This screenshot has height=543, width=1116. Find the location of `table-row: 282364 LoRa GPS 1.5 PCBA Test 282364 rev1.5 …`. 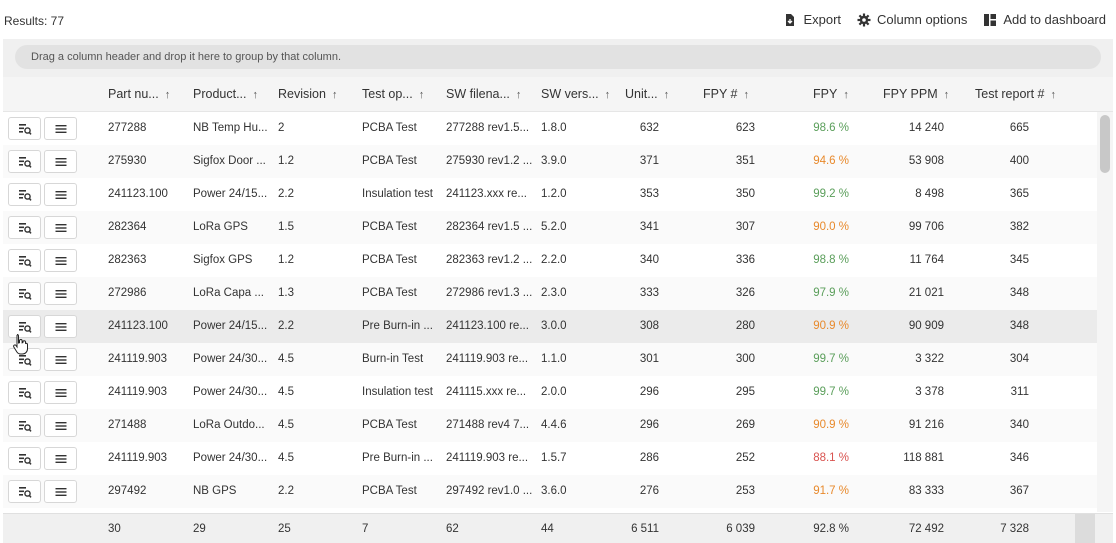

table-row: 282364 LoRa GPS 1.5 PCBA Test 282364 rev1.5 … is located at coordinates (550, 227).